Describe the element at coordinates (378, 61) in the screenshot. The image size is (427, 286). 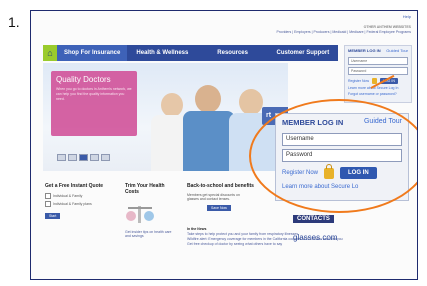
I see `username-input: Username` at that location.